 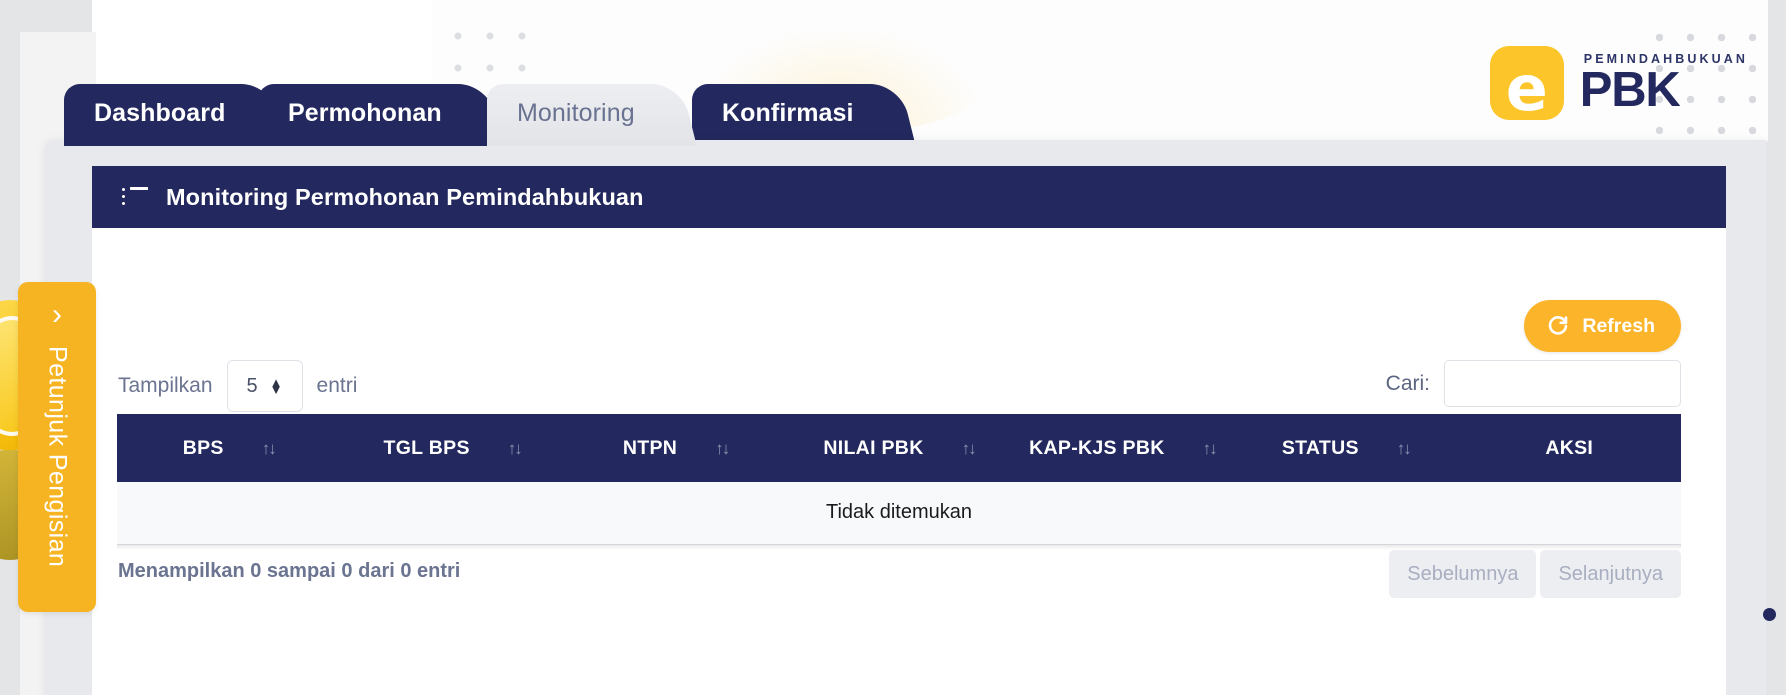 I want to click on tab-permohonan: Permohonan, so click(x=369, y=115).